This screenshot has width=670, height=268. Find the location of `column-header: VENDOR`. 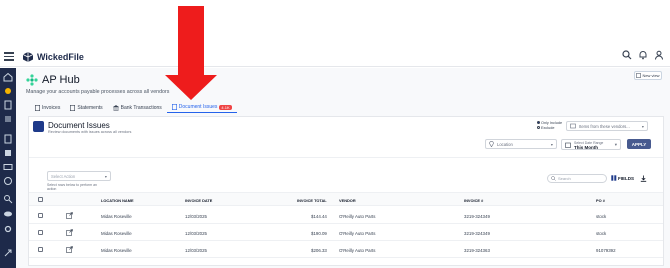

column-header: VENDOR is located at coordinates (347, 200).